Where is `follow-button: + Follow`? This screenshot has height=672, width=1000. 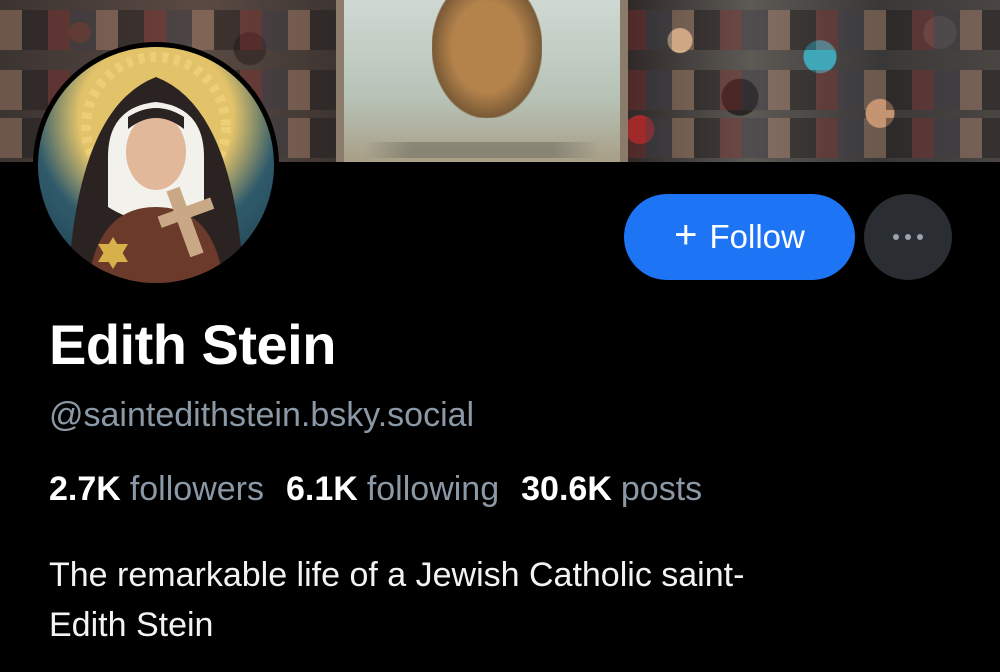
follow-button: + Follow is located at coordinates (739, 237).